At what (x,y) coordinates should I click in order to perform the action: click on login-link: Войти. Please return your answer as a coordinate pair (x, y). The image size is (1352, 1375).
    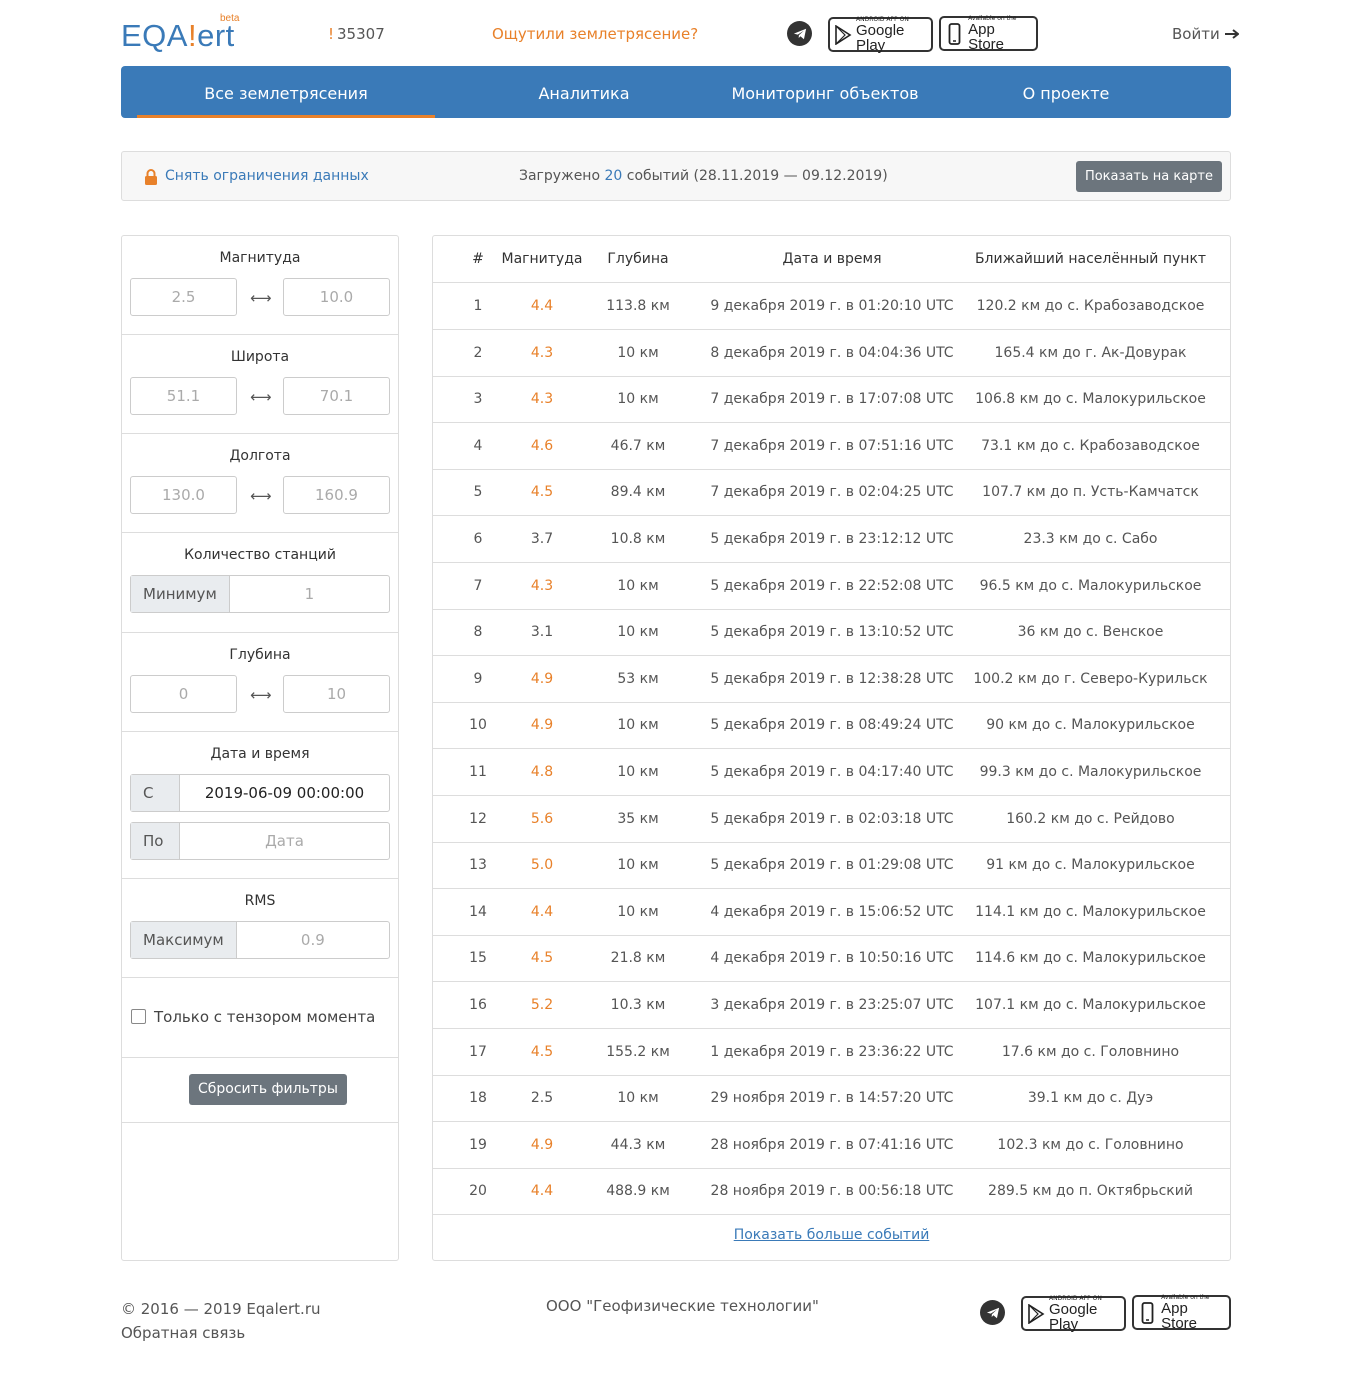
    Looking at the image, I should click on (1206, 34).